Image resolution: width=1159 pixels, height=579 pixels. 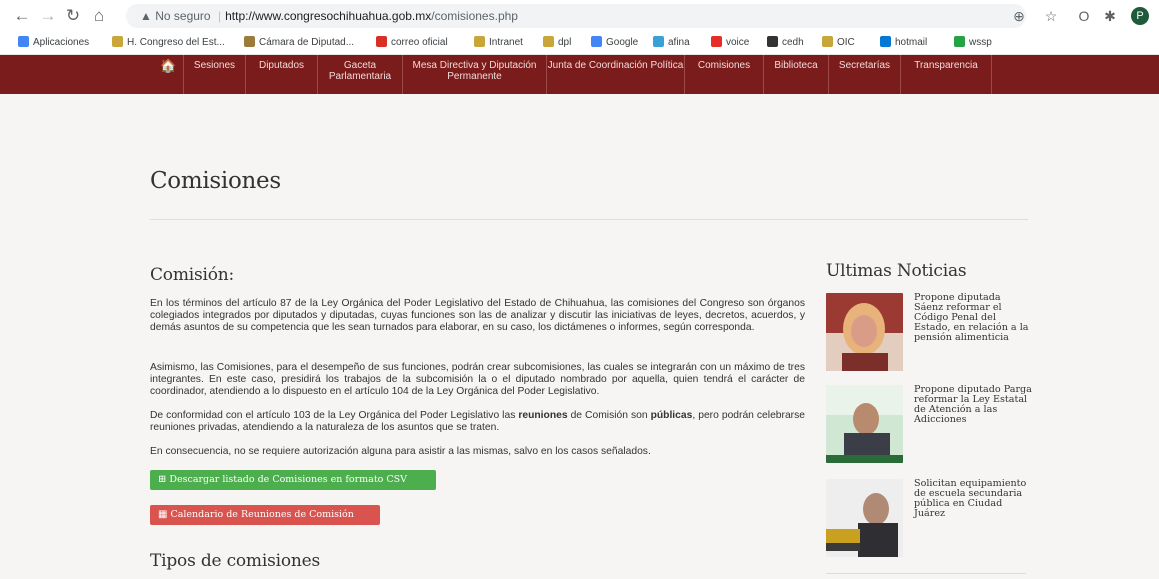 What do you see at coordinates (1019, 16) in the screenshot?
I see `zoom-icon: ⊕` at bounding box center [1019, 16].